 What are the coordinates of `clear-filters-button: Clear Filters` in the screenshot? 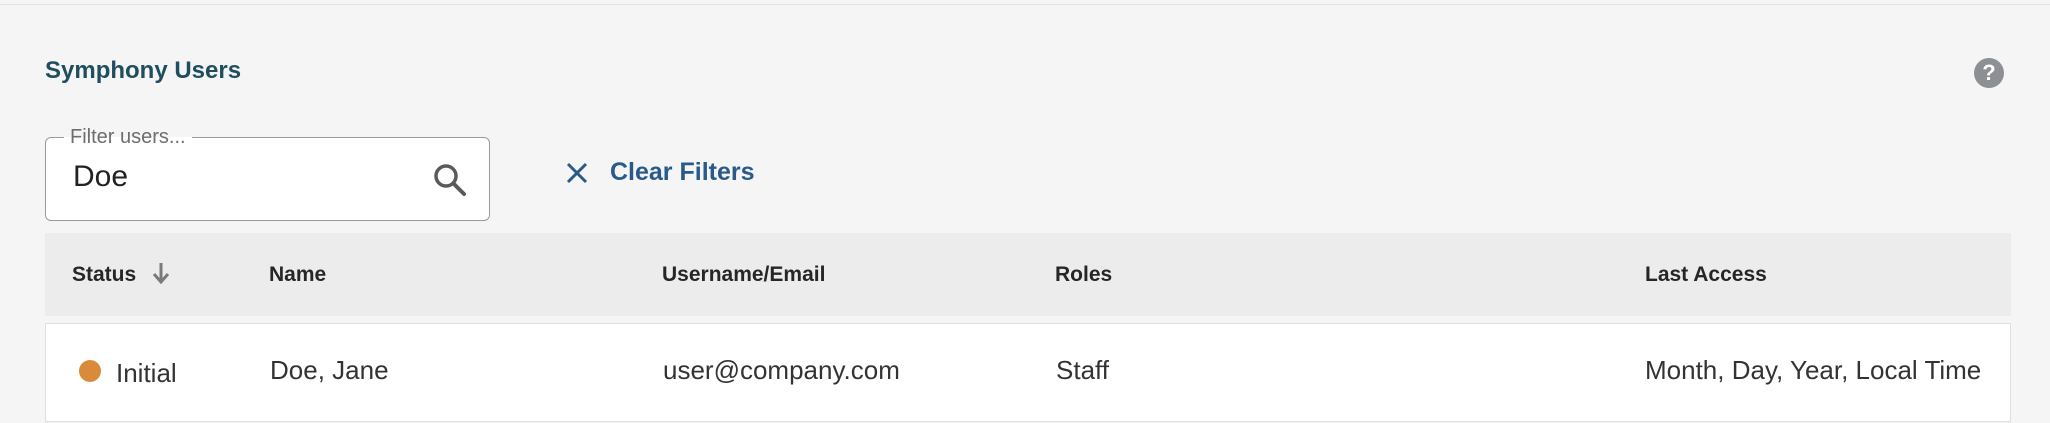 It's located at (659, 172).